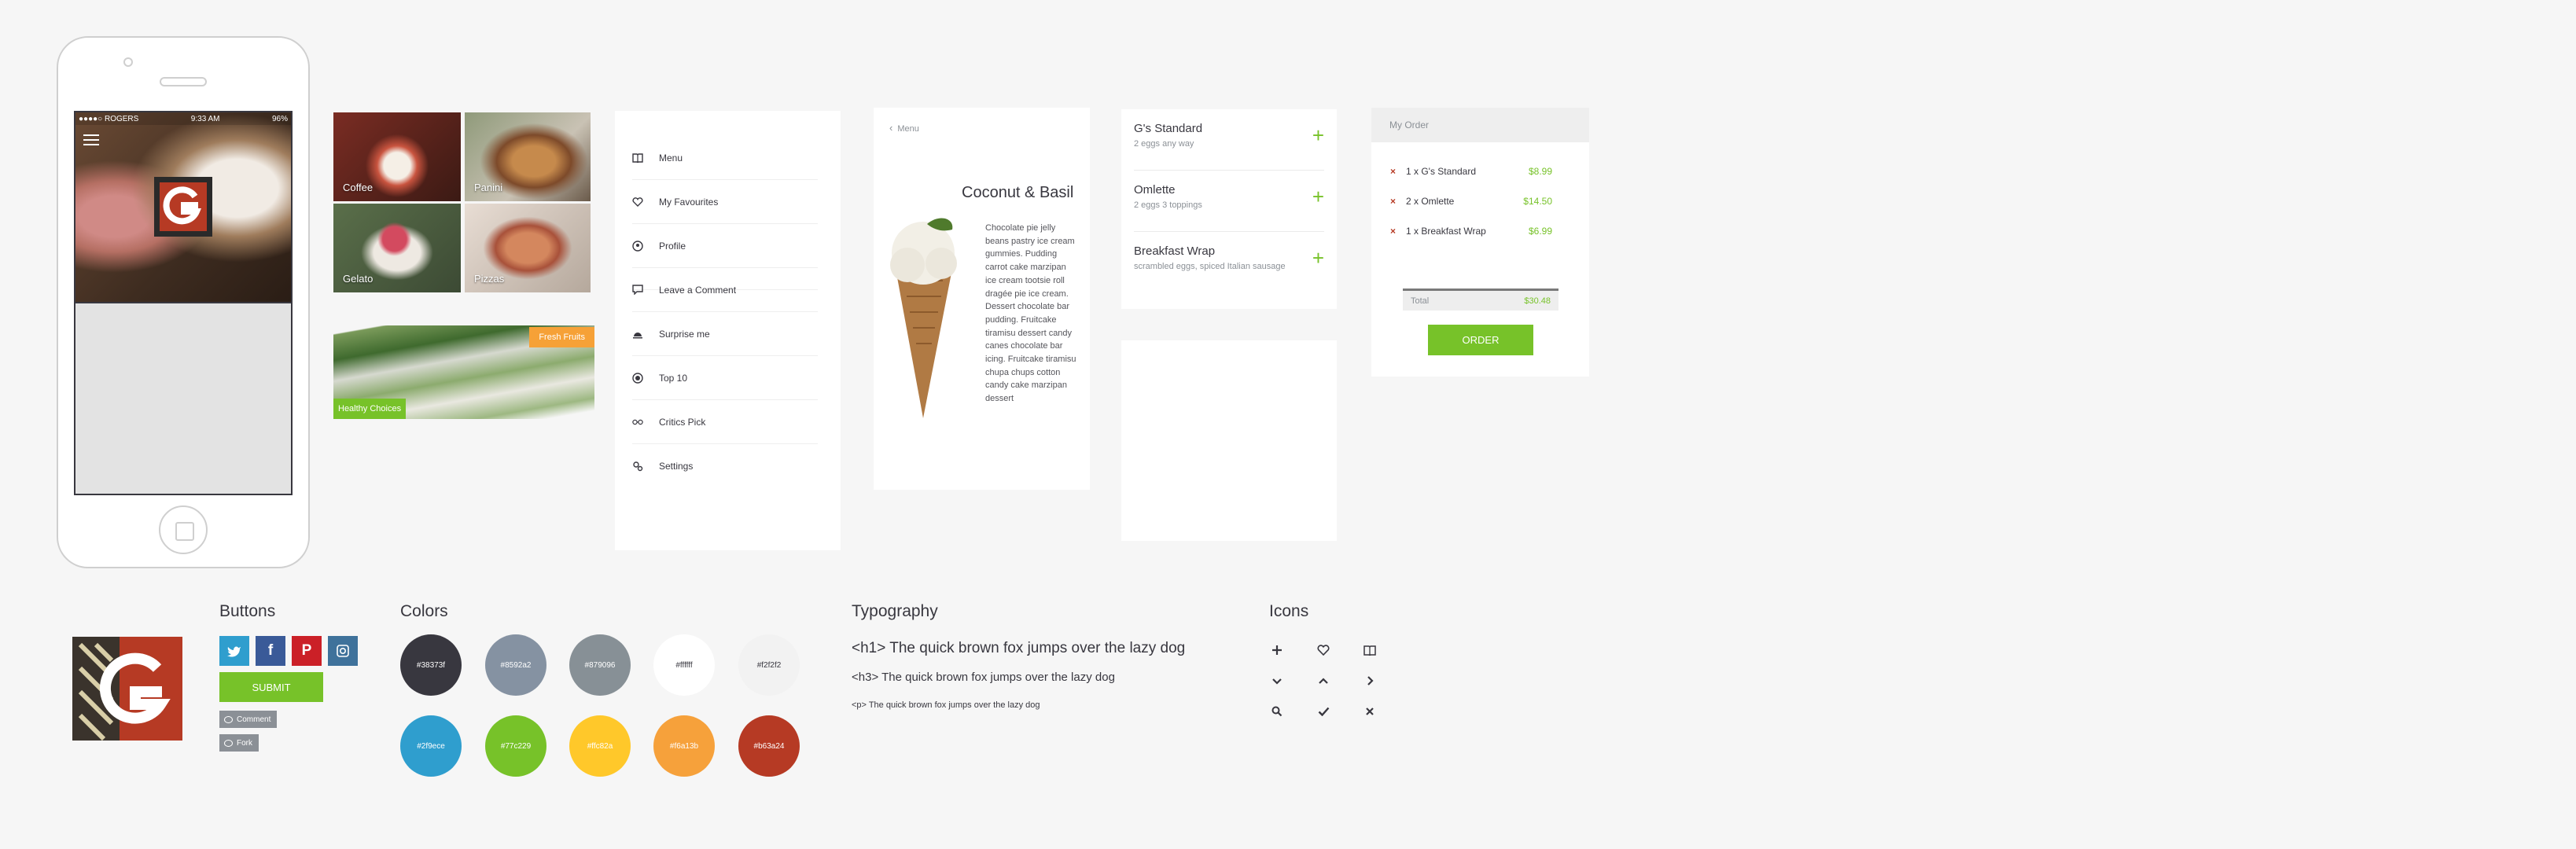  Describe the element at coordinates (637, 422) in the screenshot. I see `glasses-icon` at that location.